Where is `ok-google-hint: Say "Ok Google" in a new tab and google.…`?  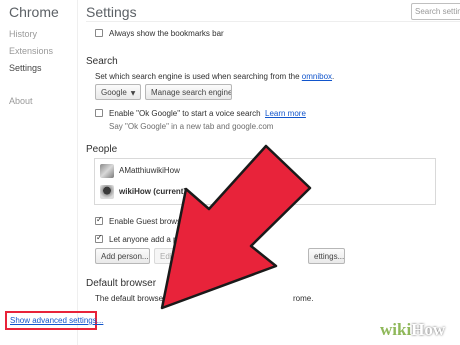 ok-google-hint: Say "Ok Google" in a new tab and google.… is located at coordinates (191, 126).